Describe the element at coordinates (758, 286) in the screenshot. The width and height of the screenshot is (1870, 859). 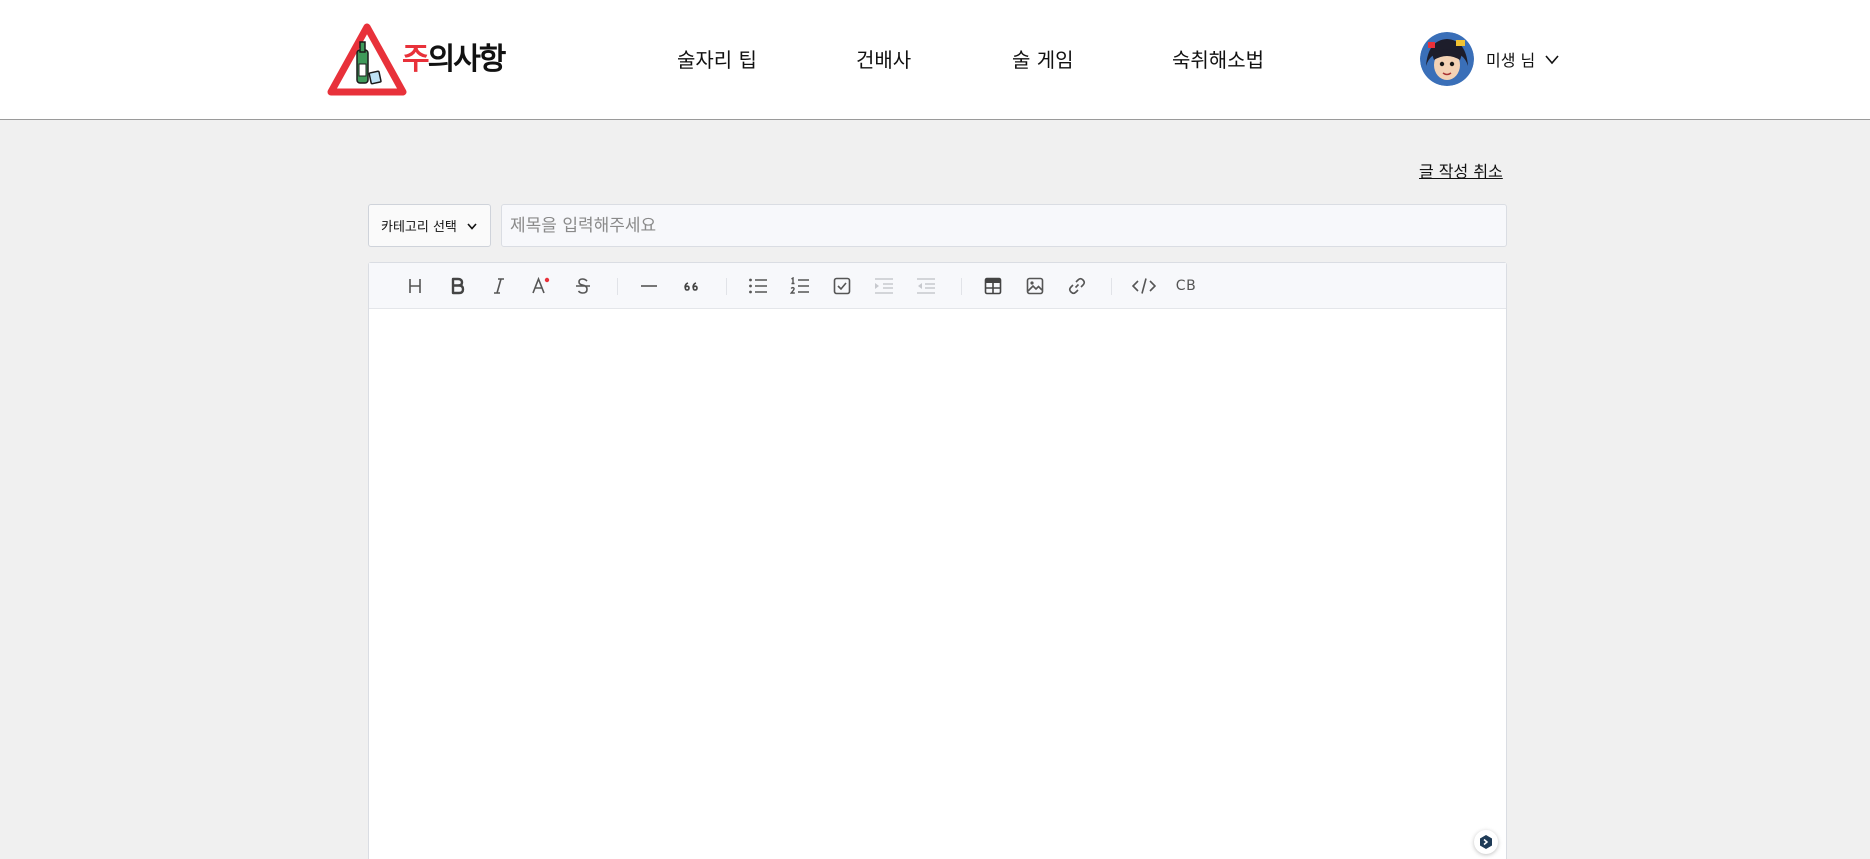
I see `bullet-list-icon` at that location.